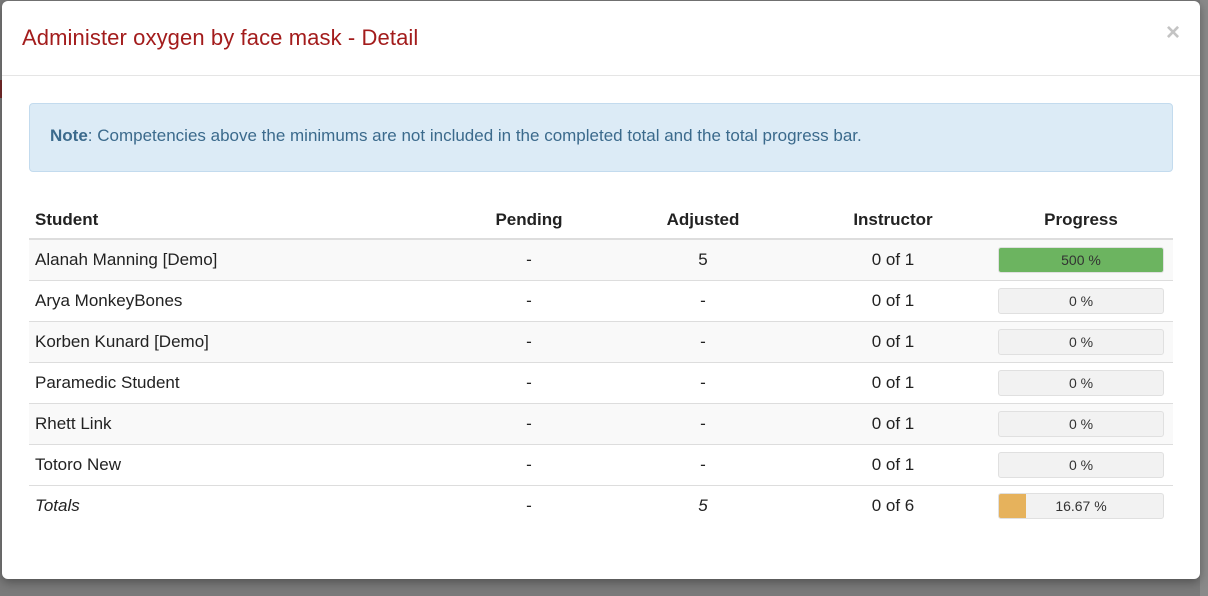 The image size is (1208, 596). What do you see at coordinates (239, 505) in the screenshot?
I see `student-cell: Totals` at bounding box center [239, 505].